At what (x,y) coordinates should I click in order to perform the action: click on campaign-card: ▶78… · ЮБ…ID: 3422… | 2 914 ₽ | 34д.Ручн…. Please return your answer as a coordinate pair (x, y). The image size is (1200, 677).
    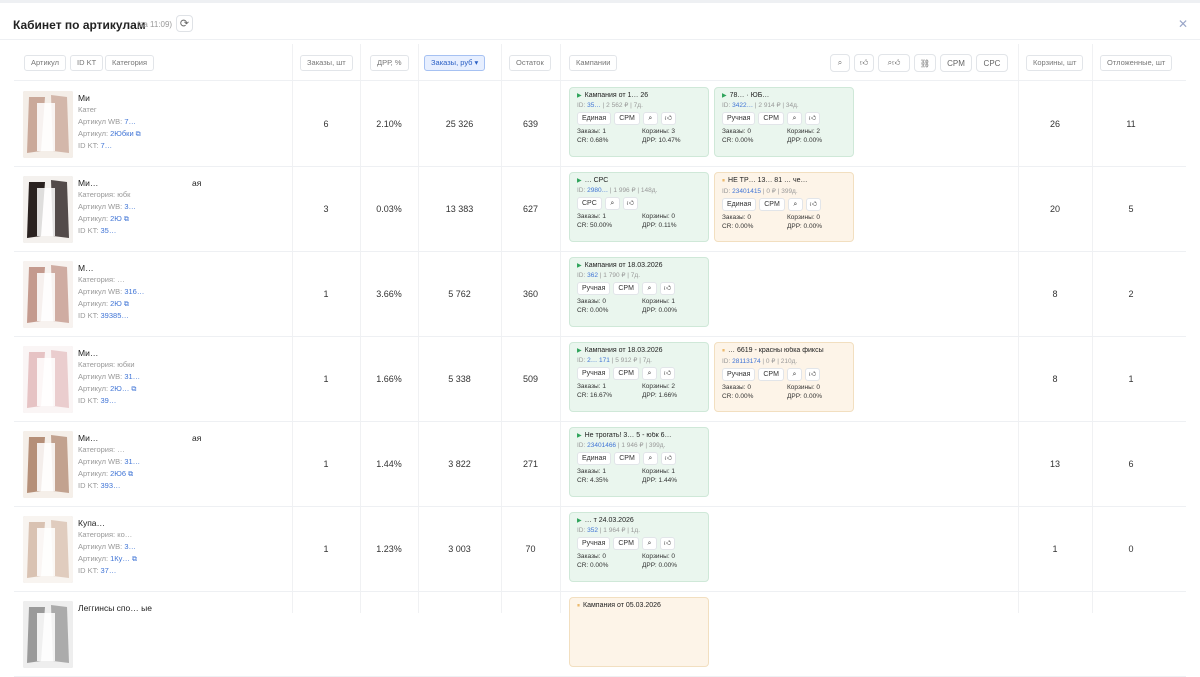
    Looking at the image, I should click on (784, 122).